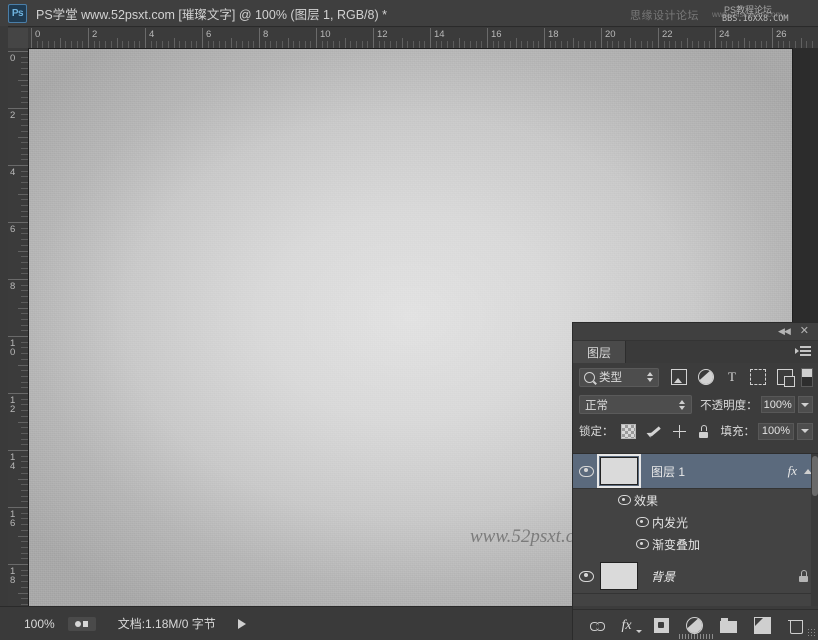 Image resolution: width=818 pixels, height=640 pixels. What do you see at coordinates (39, 624) in the screenshot?
I see `zoom-level: 100%` at bounding box center [39, 624].